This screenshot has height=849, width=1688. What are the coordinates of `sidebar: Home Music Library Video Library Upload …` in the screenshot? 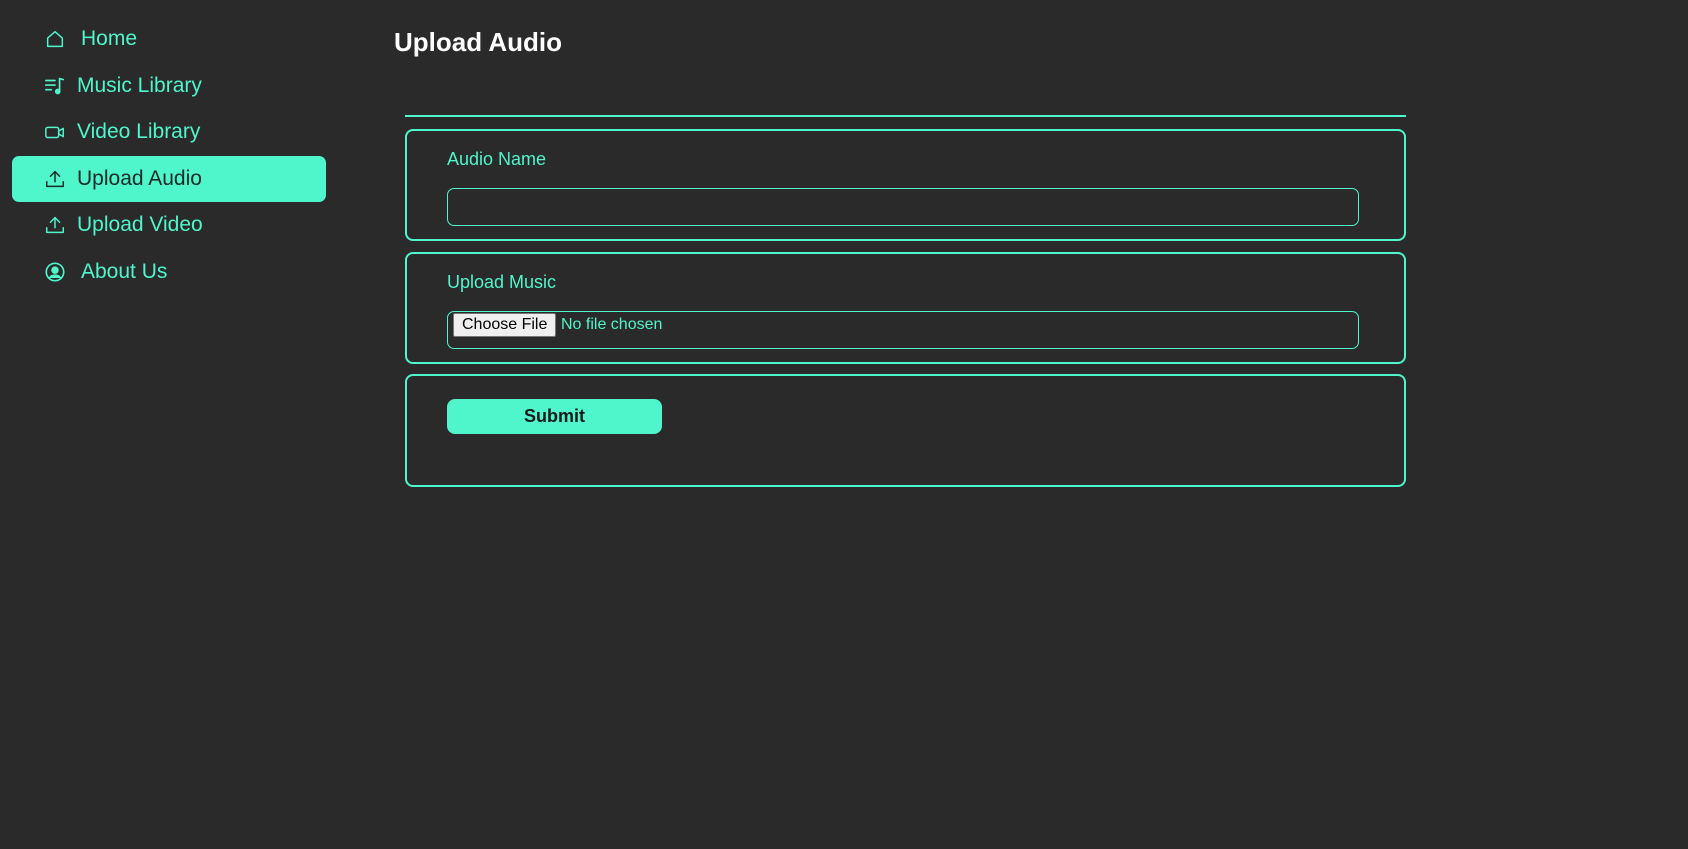 It's located at (169, 156).